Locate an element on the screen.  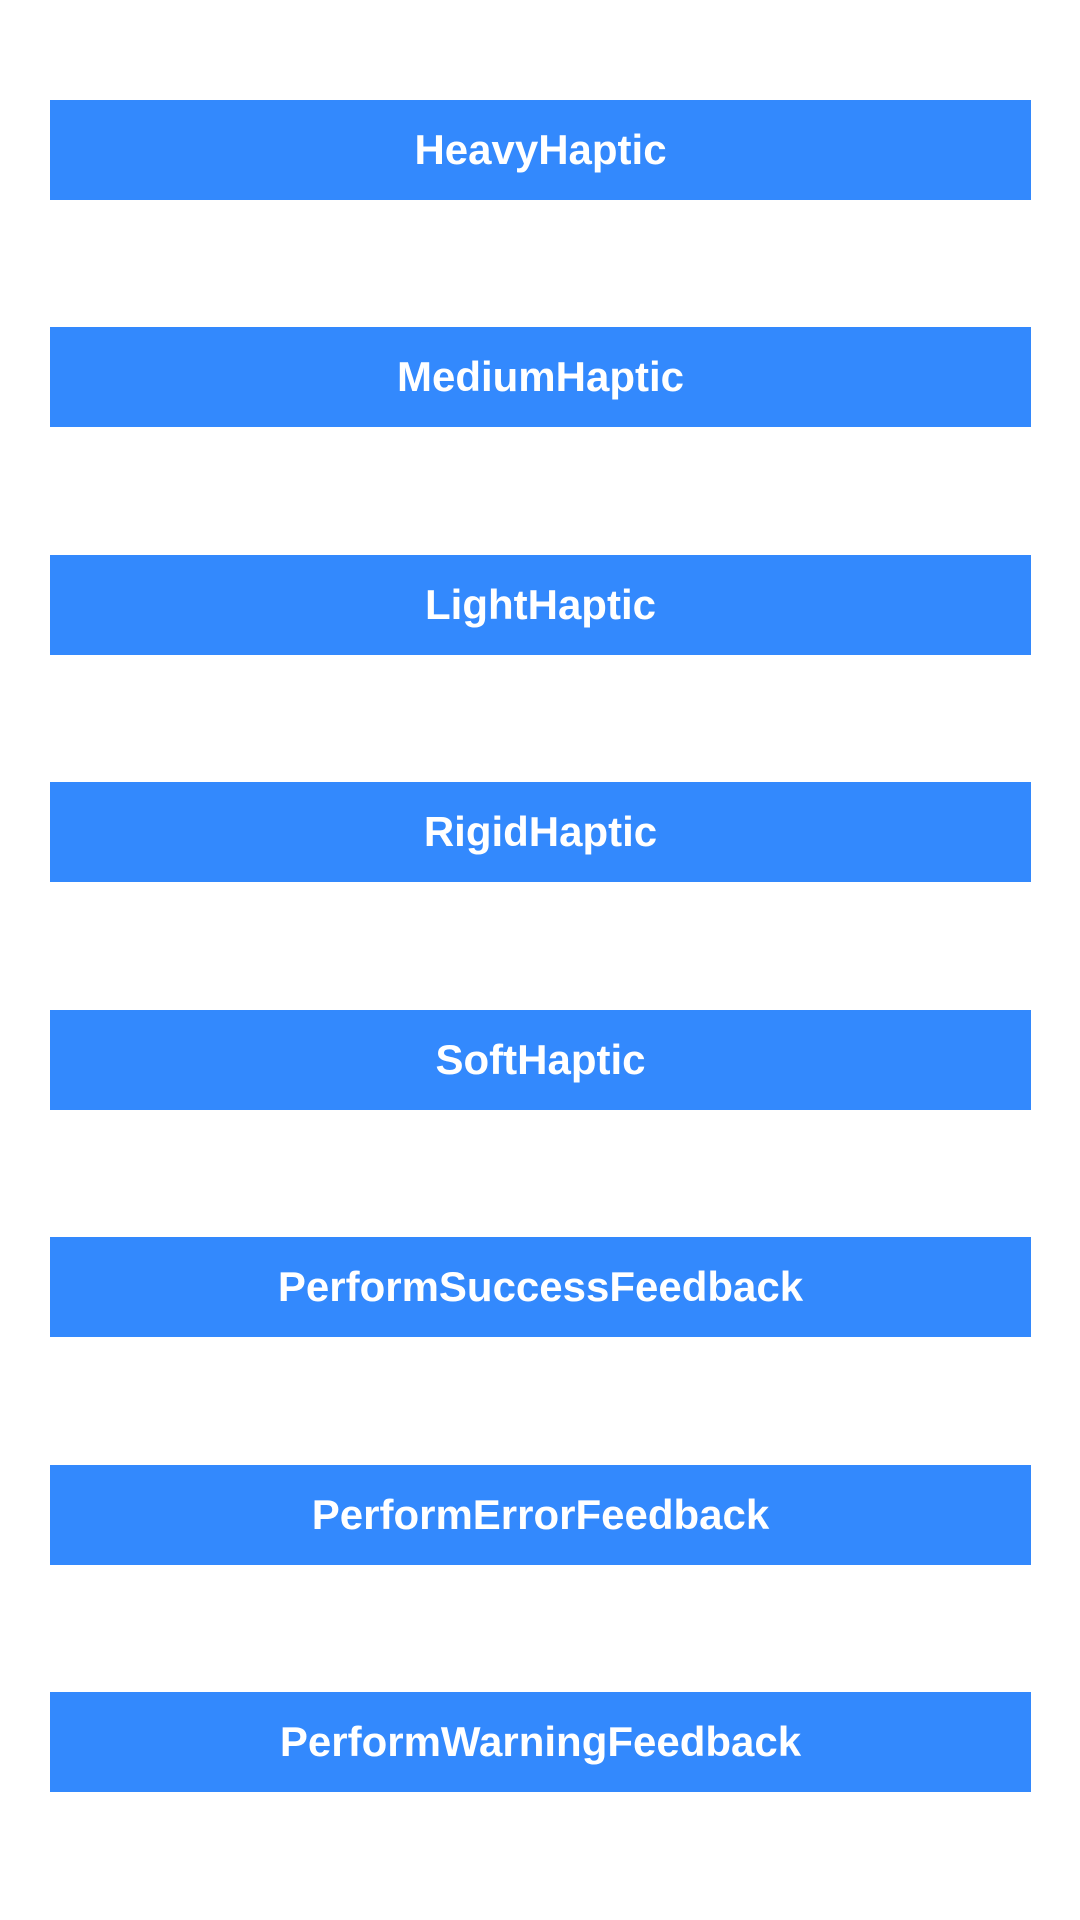
perform-warning-feedback-label: PerformWarningFeedback is located at coordinates (540, 1741).